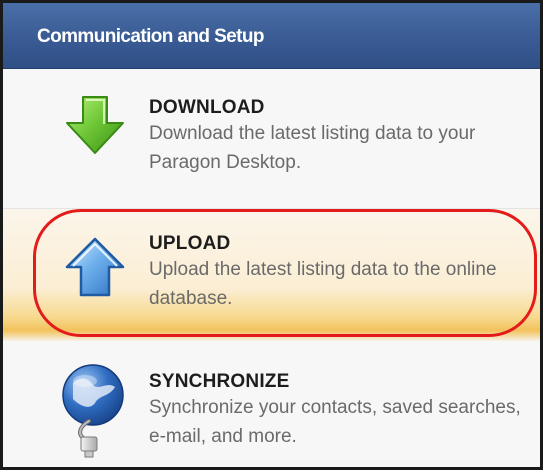  What do you see at coordinates (95, 267) in the screenshot?
I see `upload-arrow-icon` at bounding box center [95, 267].